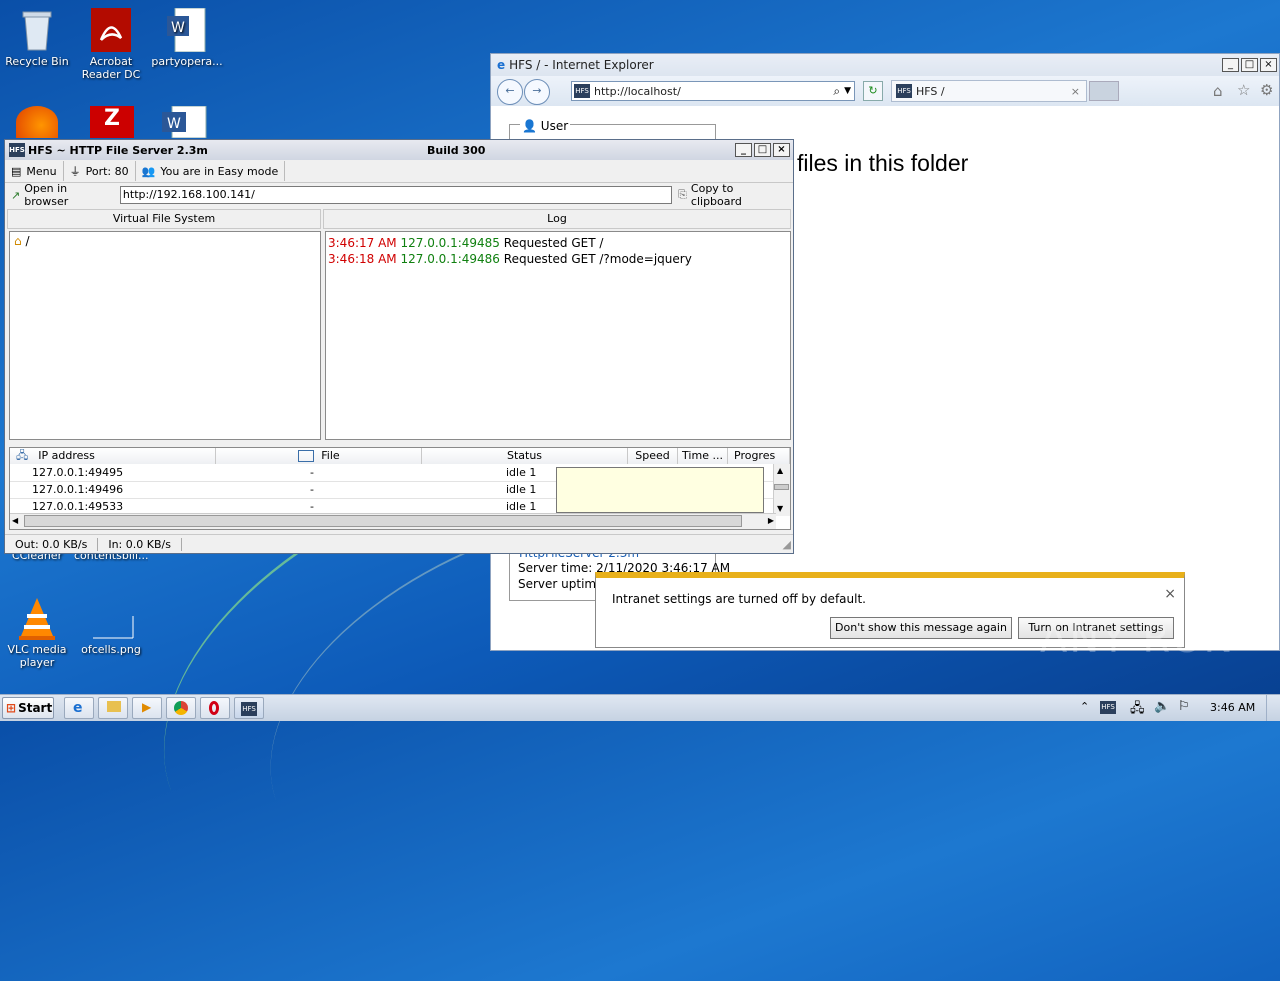  Describe the element at coordinates (456, 150) in the screenshot. I see `hfs-build: Build 300` at that location.